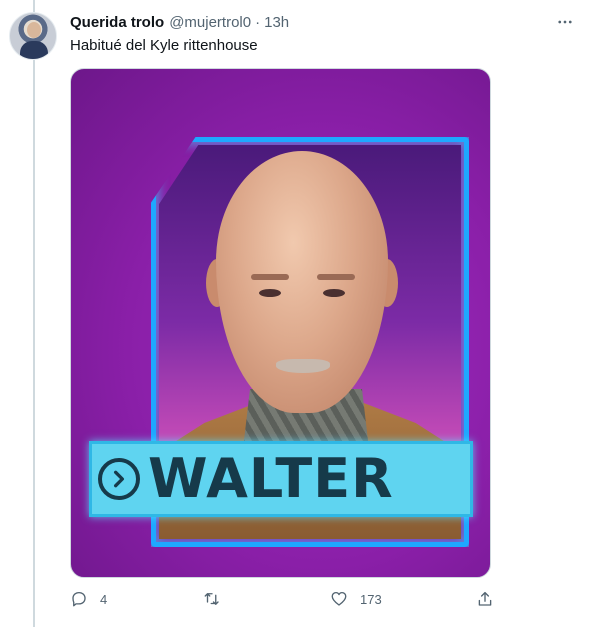  I want to click on avatar, so click(33, 36).